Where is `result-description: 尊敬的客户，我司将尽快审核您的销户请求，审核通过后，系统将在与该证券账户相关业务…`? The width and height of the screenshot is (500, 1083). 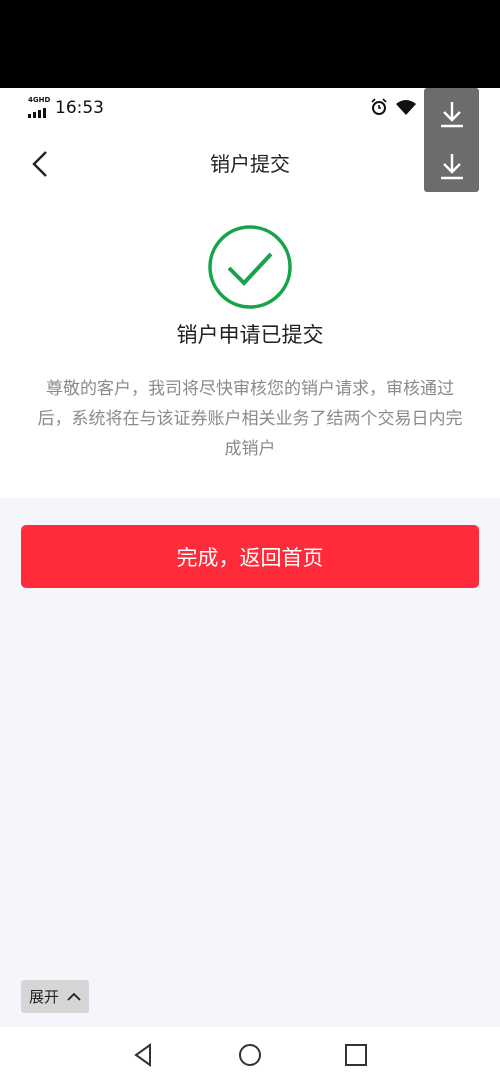 result-description: 尊敬的客户，我司将尽快审核您的销户请求，审核通过后，系统将在与该证券账户相关业务… is located at coordinates (250, 419).